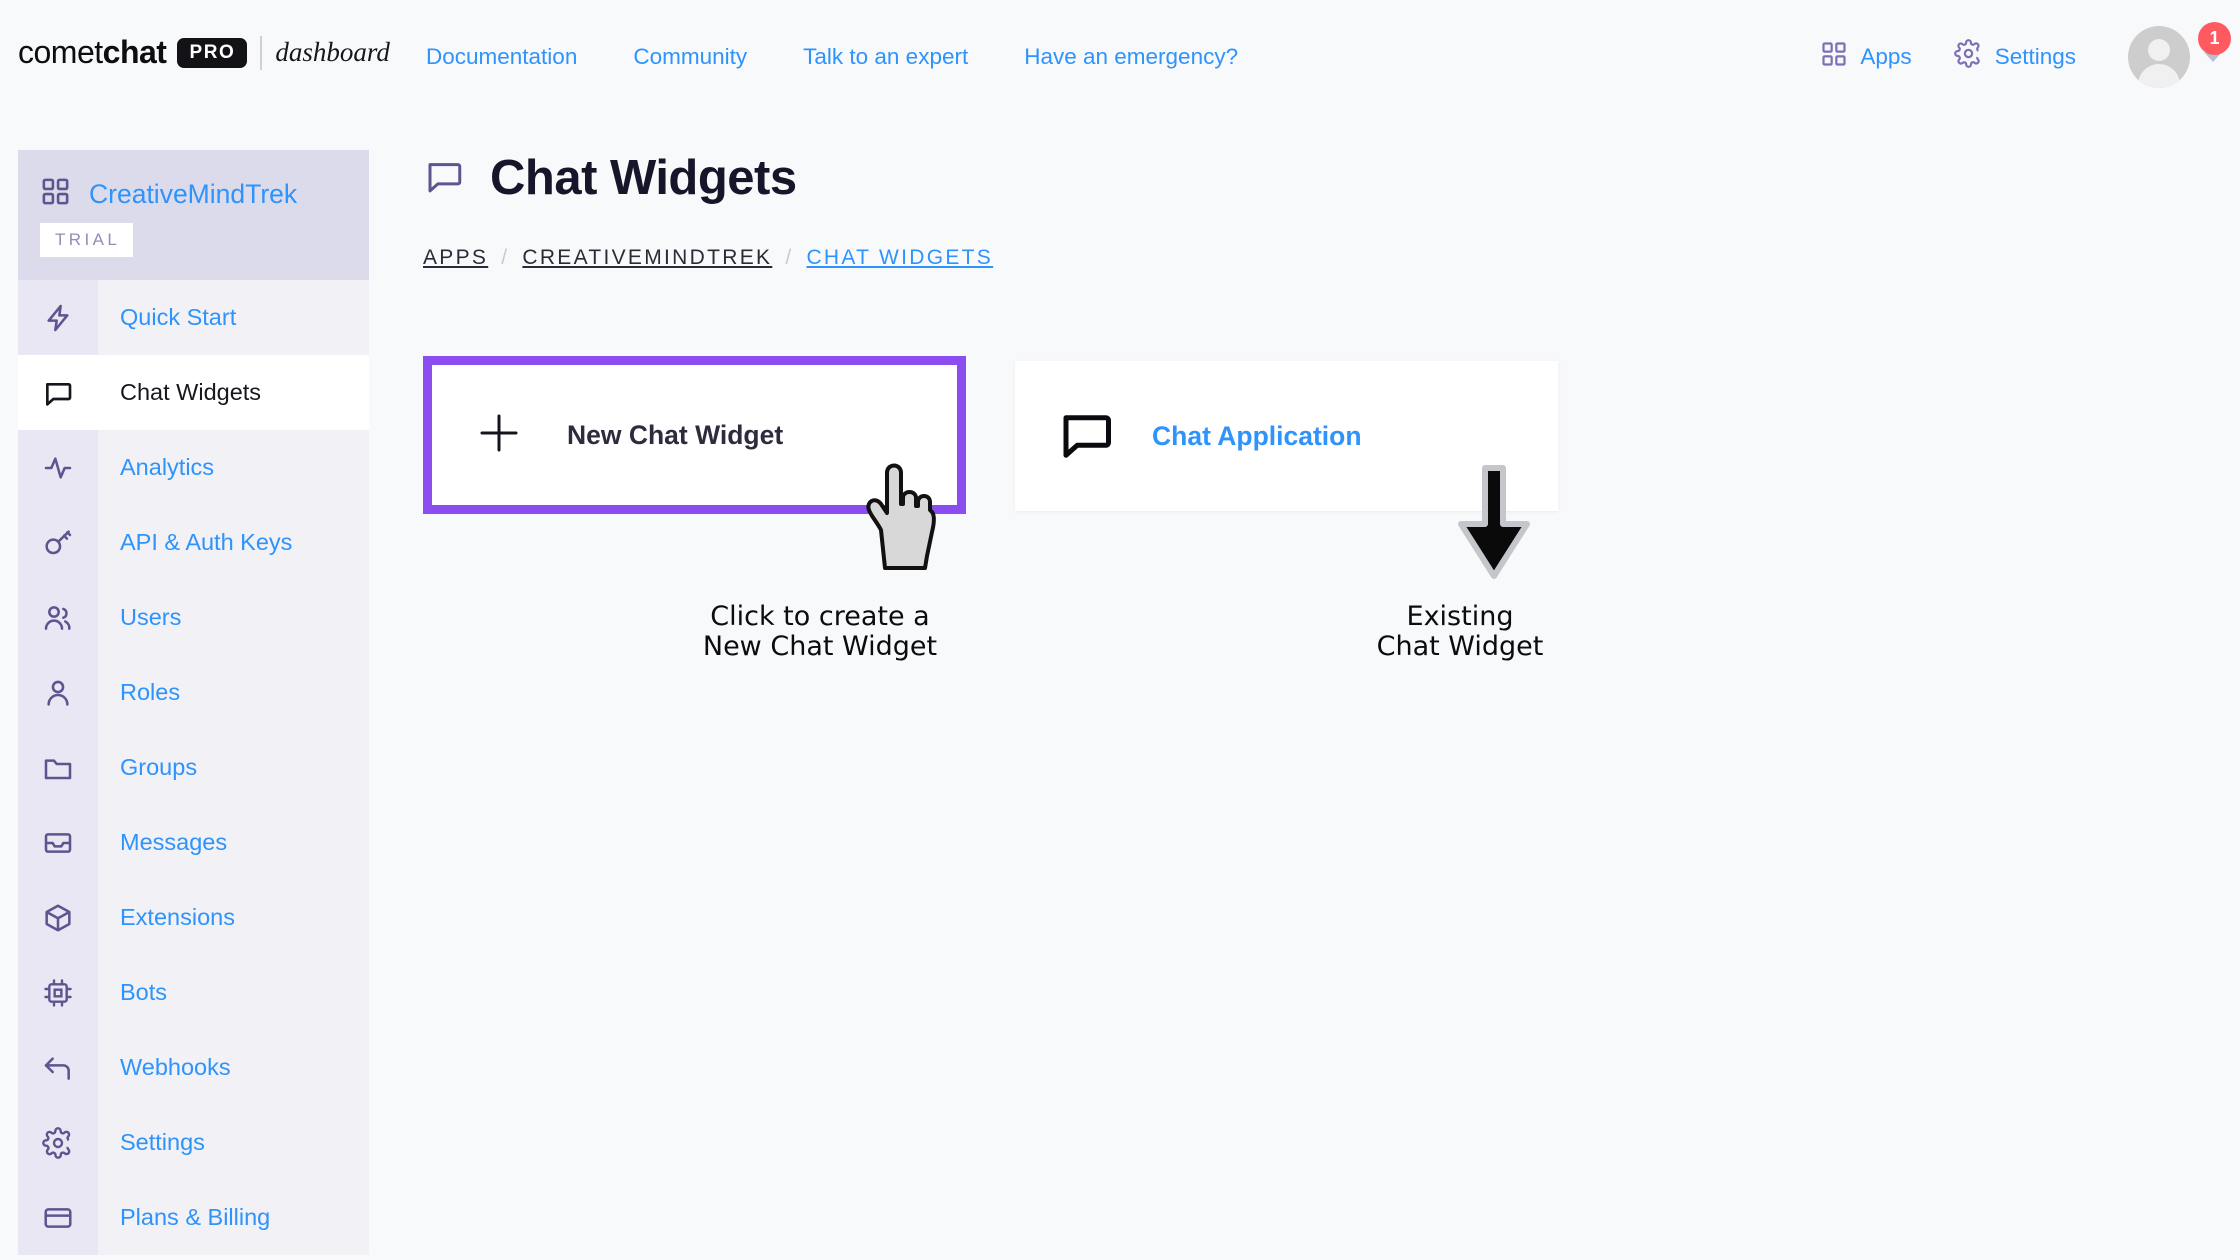  Describe the element at coordinates (1460, 647) in the screenshot. I see `annotation-right-line2: Chat Widget` at that location.